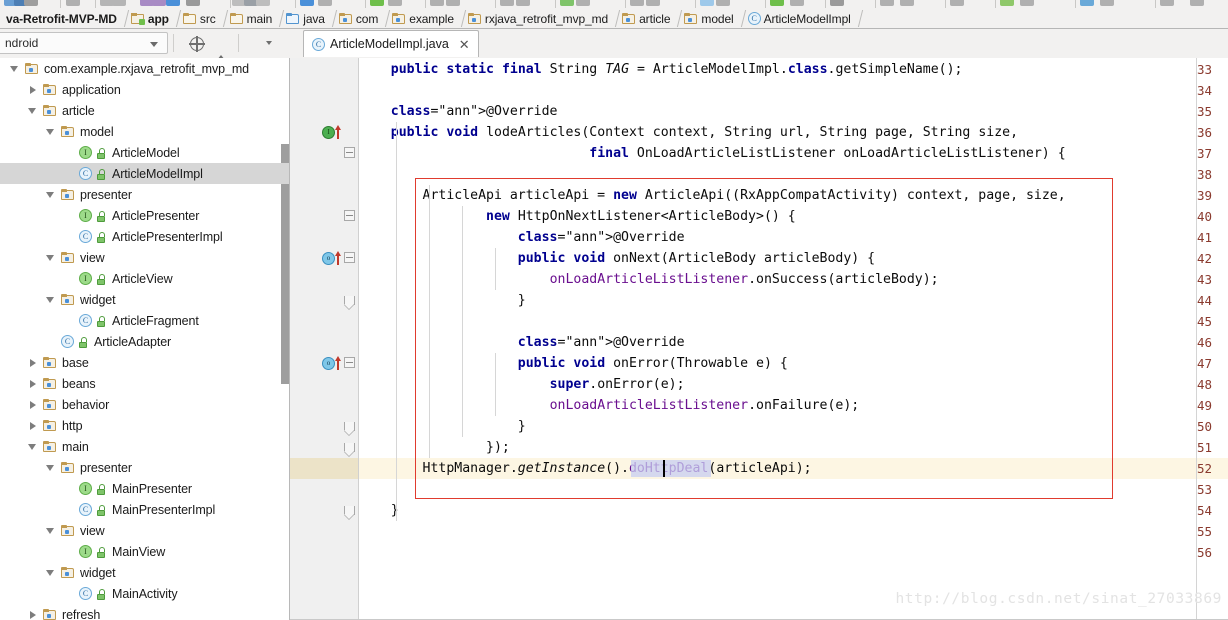 This screenshot has width=1228, height=620. What do you see at coordinates (144, 488) in the screenshot?
I see `tree-item-mainpresenter: I MainPresenter` at bounding box center [144, 488].